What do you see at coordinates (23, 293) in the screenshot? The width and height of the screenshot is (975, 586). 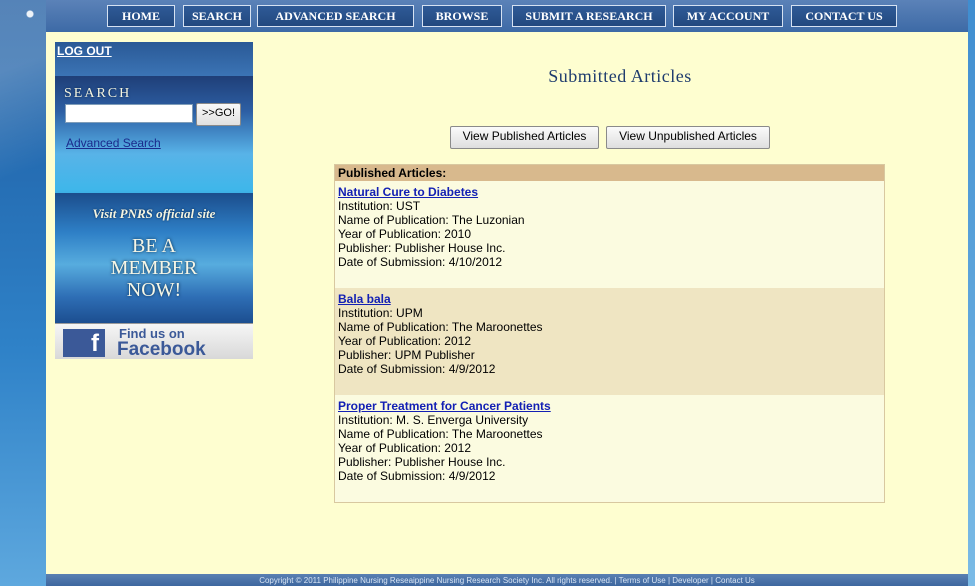 I see `background-decoration` at bounding box center [23, 293].